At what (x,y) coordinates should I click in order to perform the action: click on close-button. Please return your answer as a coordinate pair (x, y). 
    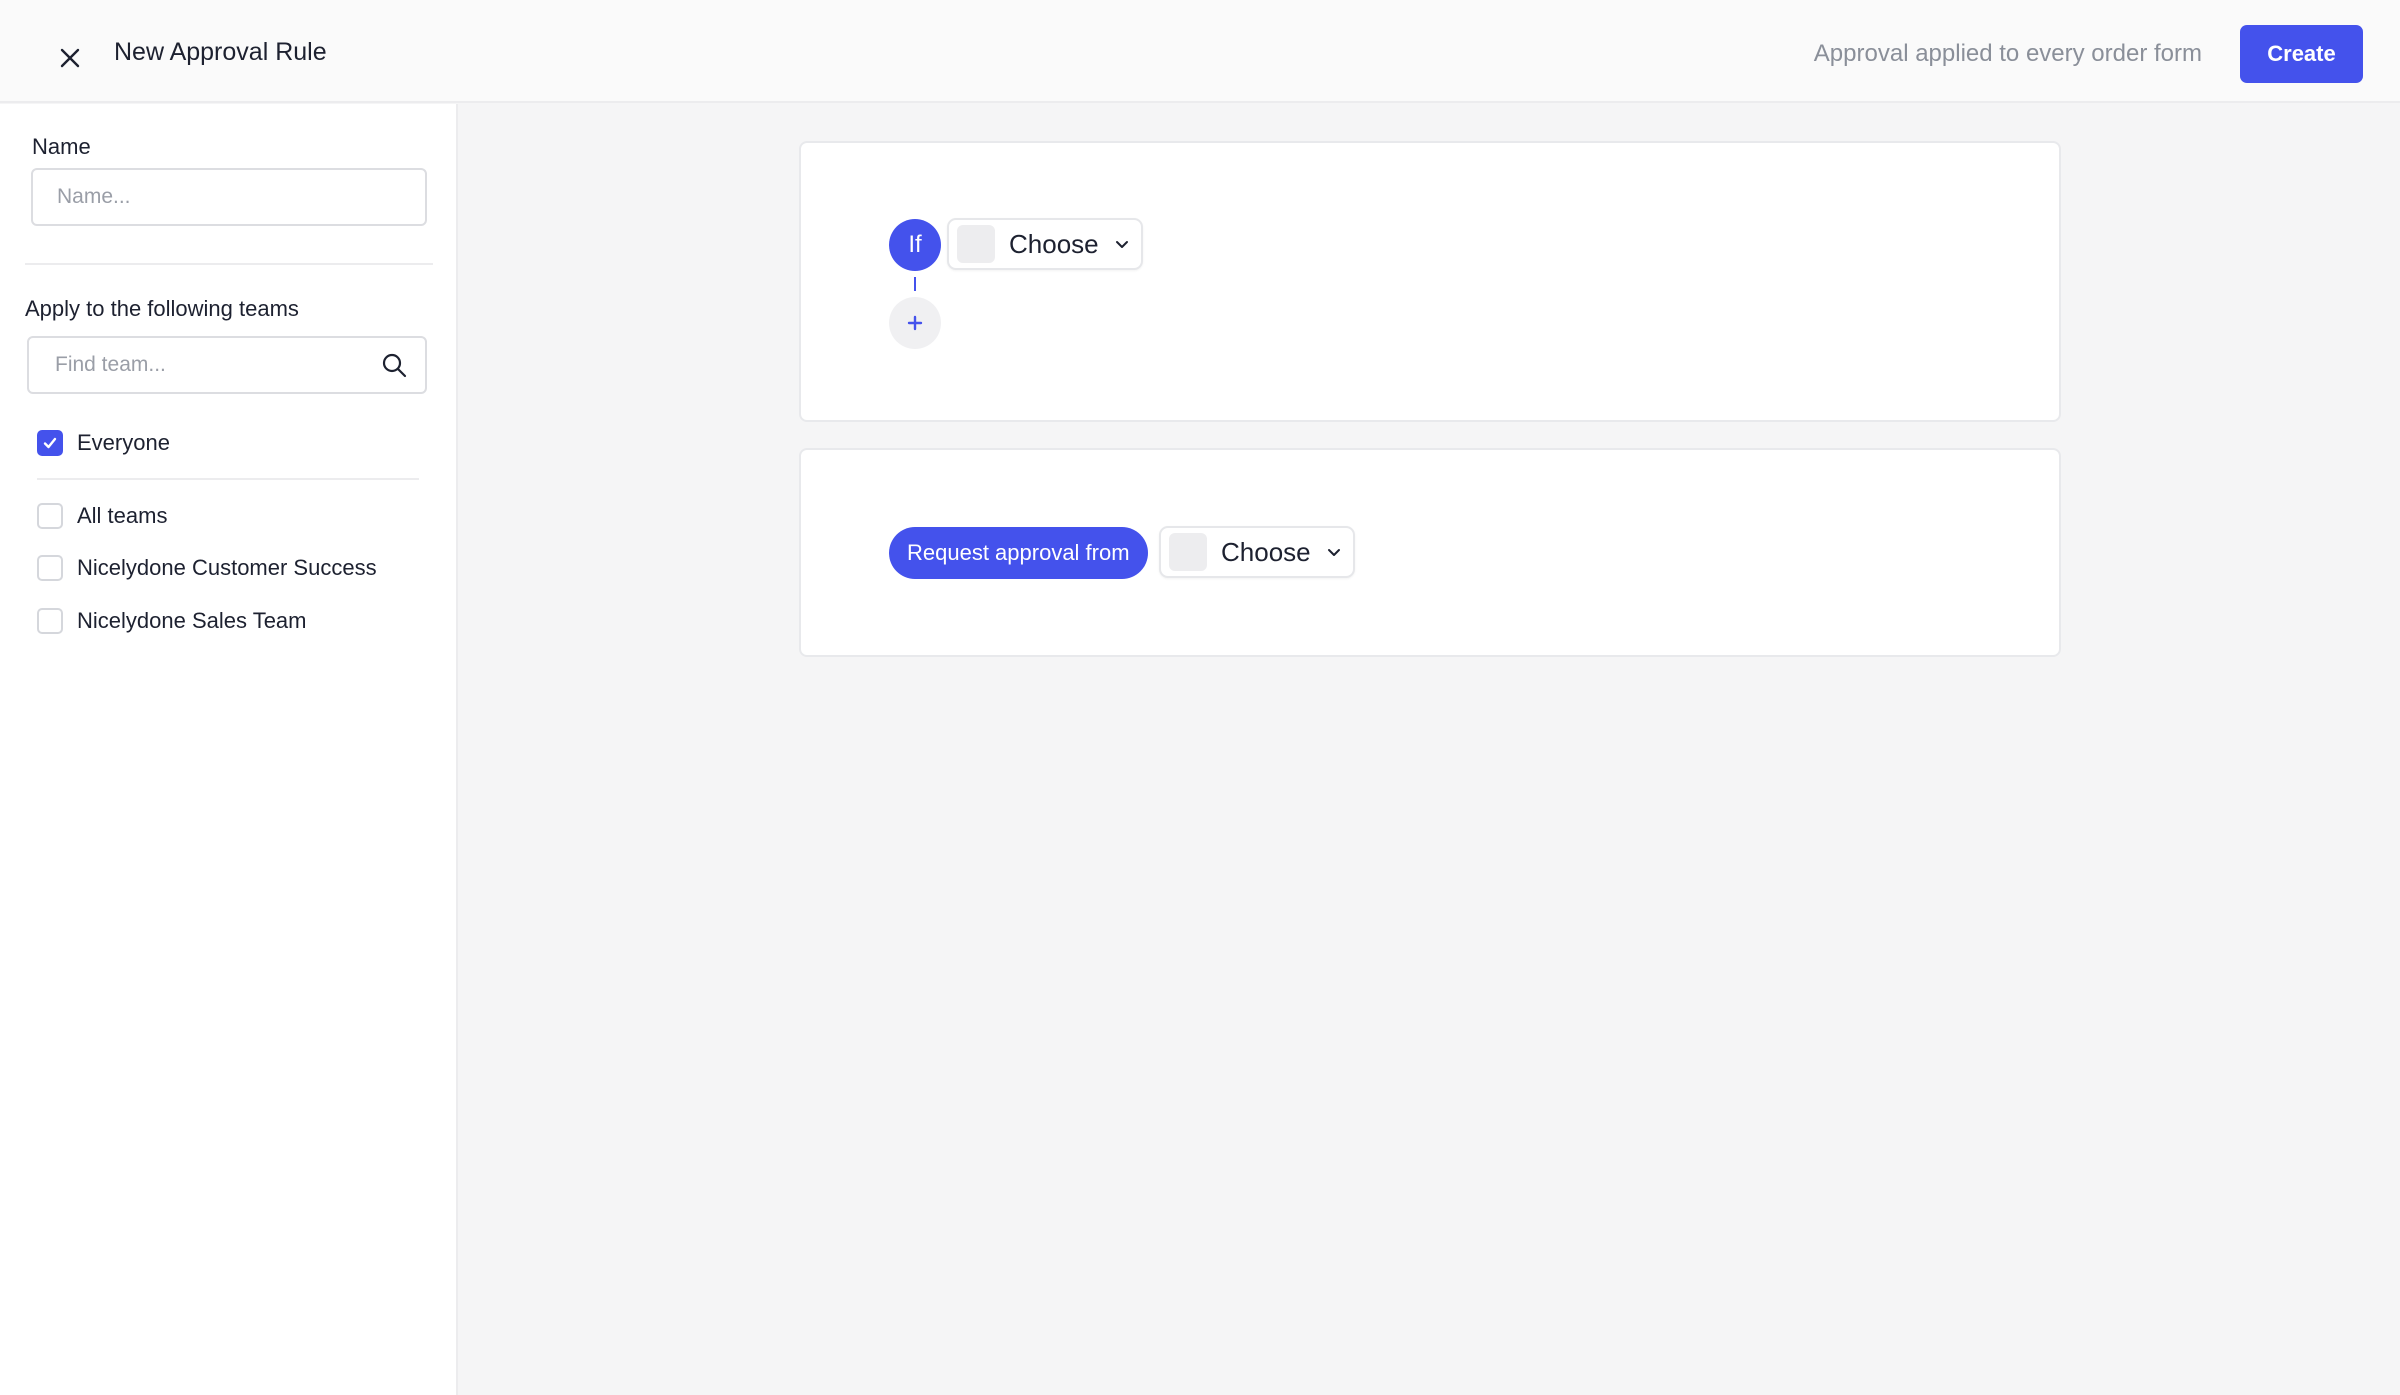
    Looking at the image, I should click on (70, 58).